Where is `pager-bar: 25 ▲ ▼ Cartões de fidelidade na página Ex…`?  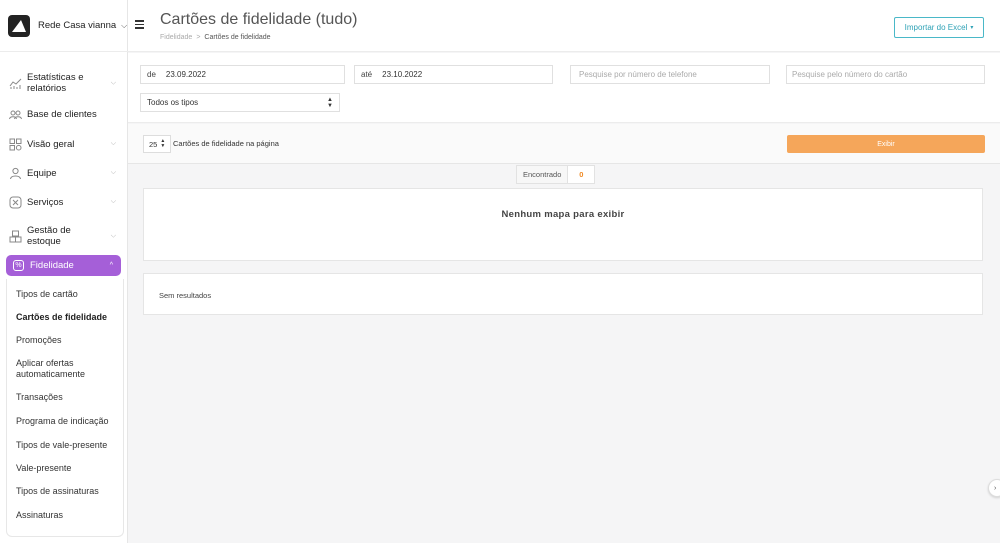
pager-bar: 25 ▲ ▼ Cartões de fidelidade na página Ex… is located at coordinates (564, 144).